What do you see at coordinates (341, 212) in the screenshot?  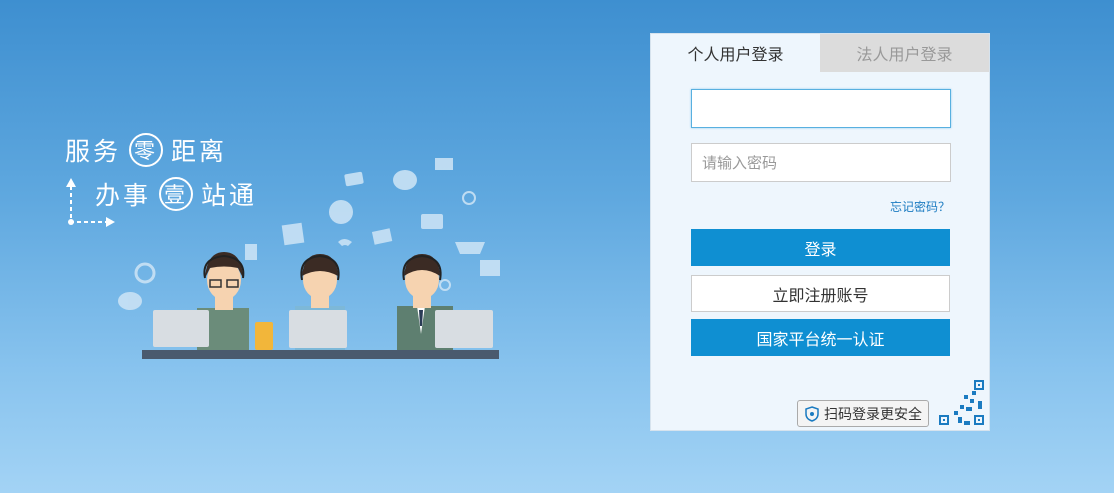 I see `globe-icon` at bounding box center [341, 212].